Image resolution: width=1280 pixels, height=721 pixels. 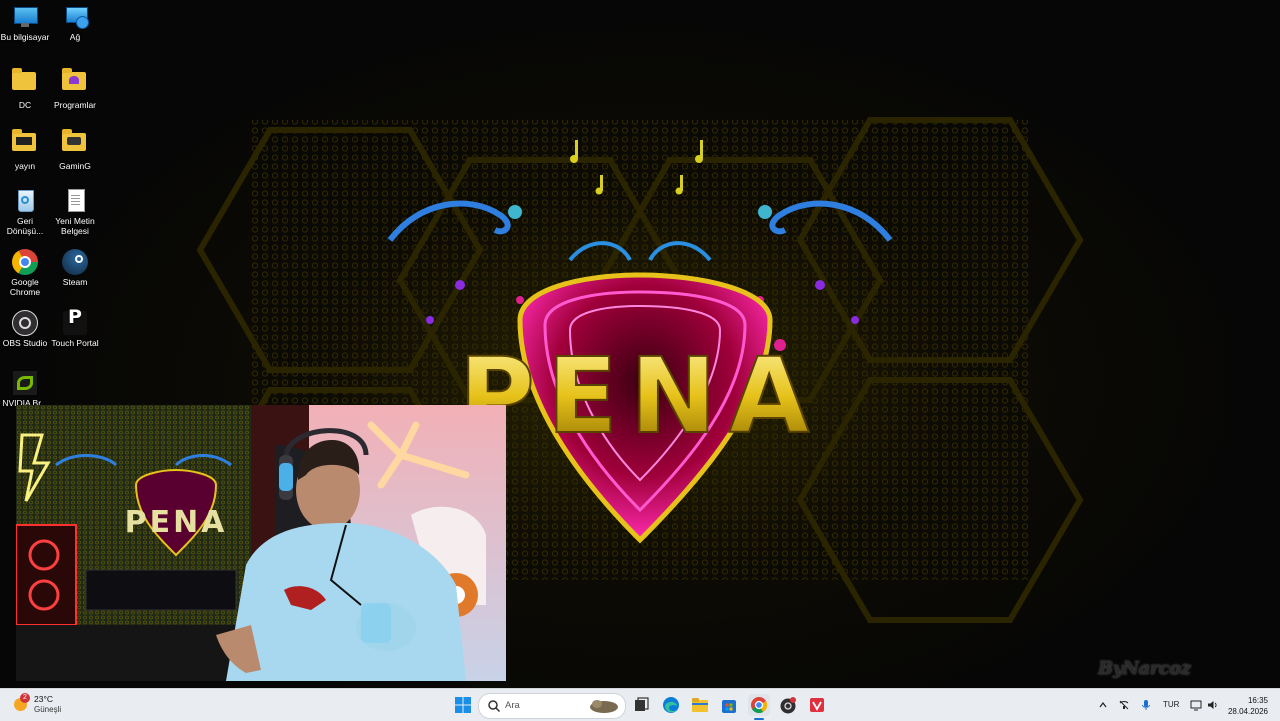 I want to click on search-placeholder: Ara, so click(x=512, y=705).